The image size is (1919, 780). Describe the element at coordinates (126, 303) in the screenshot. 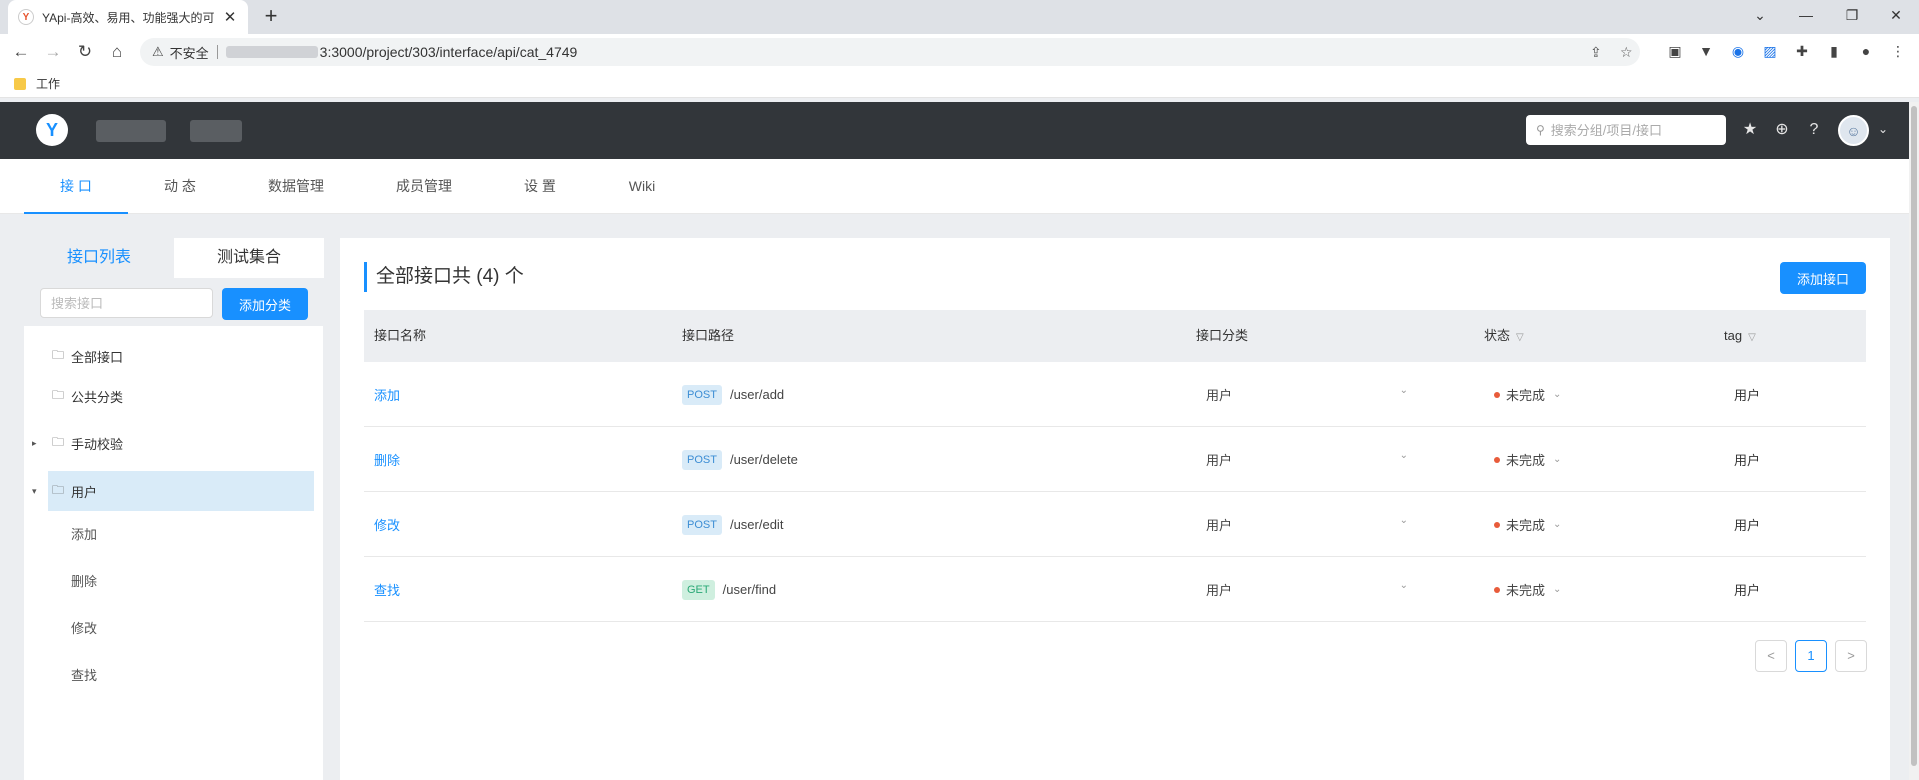

I see `interface-search-input` at that location.